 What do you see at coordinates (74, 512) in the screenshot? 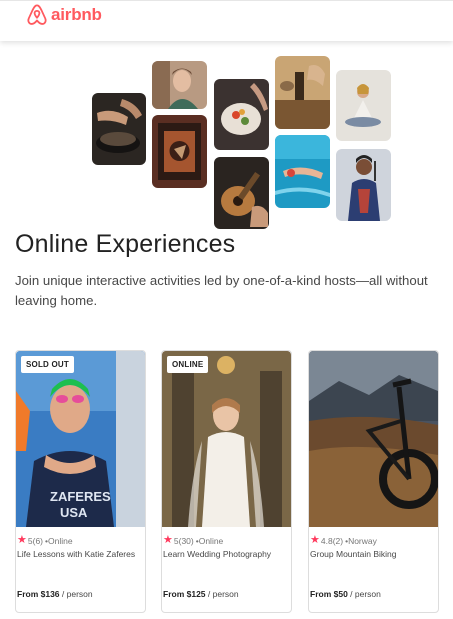
I see `svg-text: USA` at bounding box center [74, 512].